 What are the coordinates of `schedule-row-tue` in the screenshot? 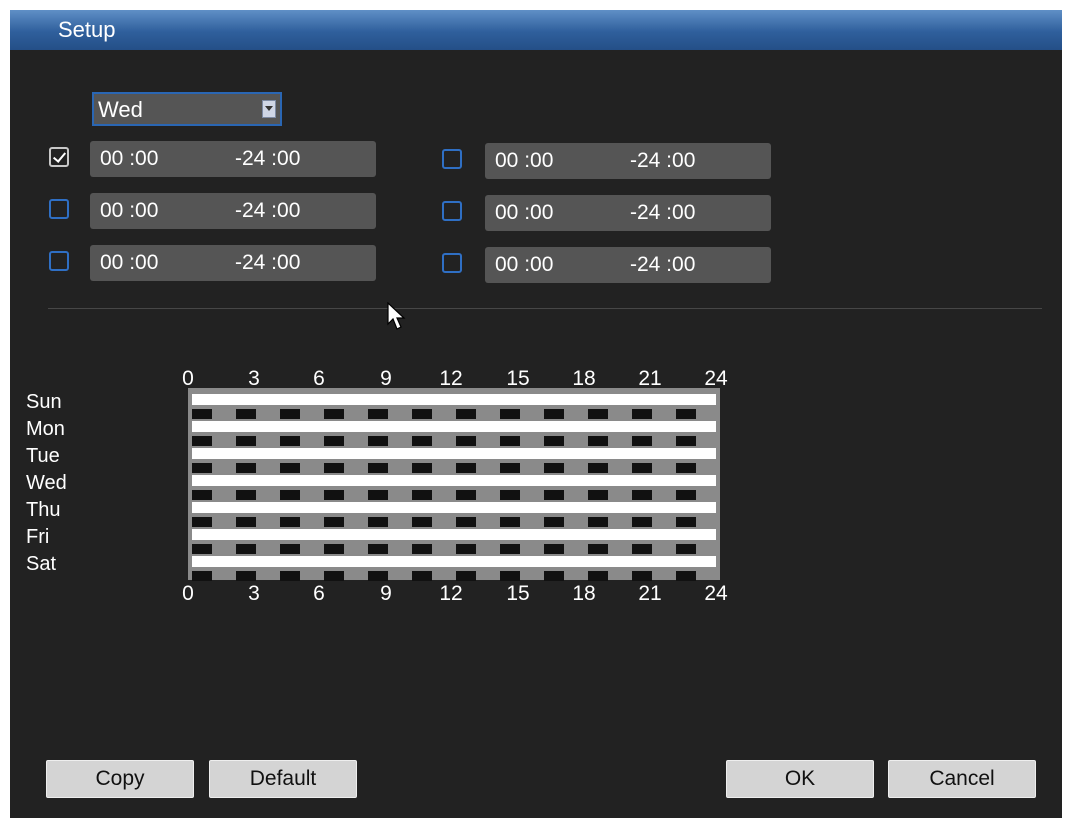 It's located at (454, 453).